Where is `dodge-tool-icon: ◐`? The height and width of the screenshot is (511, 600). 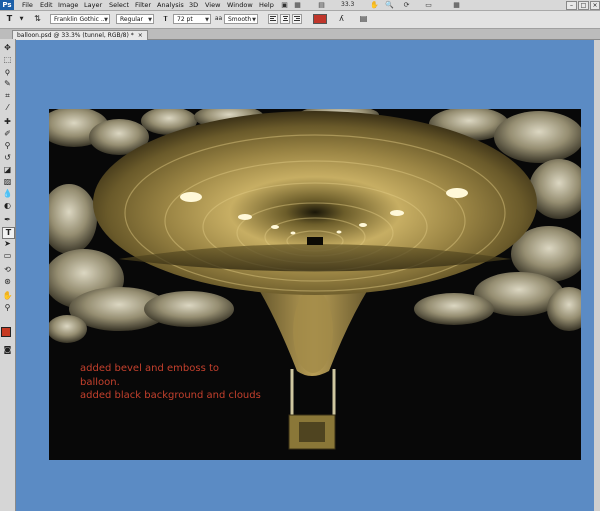
dodge-tool-icon: ◐ is located at coordinates (7, 206).